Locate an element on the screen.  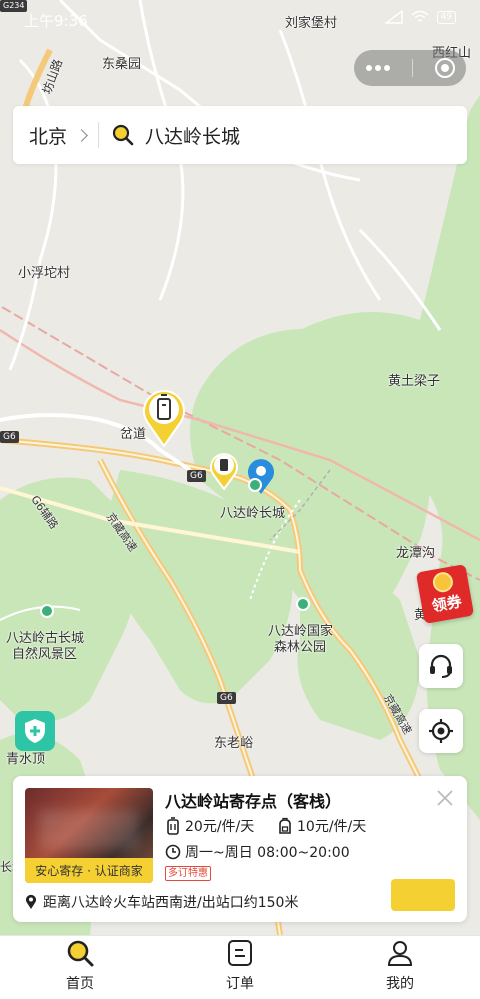
customer-service-button is located at coordinates (441, 666).